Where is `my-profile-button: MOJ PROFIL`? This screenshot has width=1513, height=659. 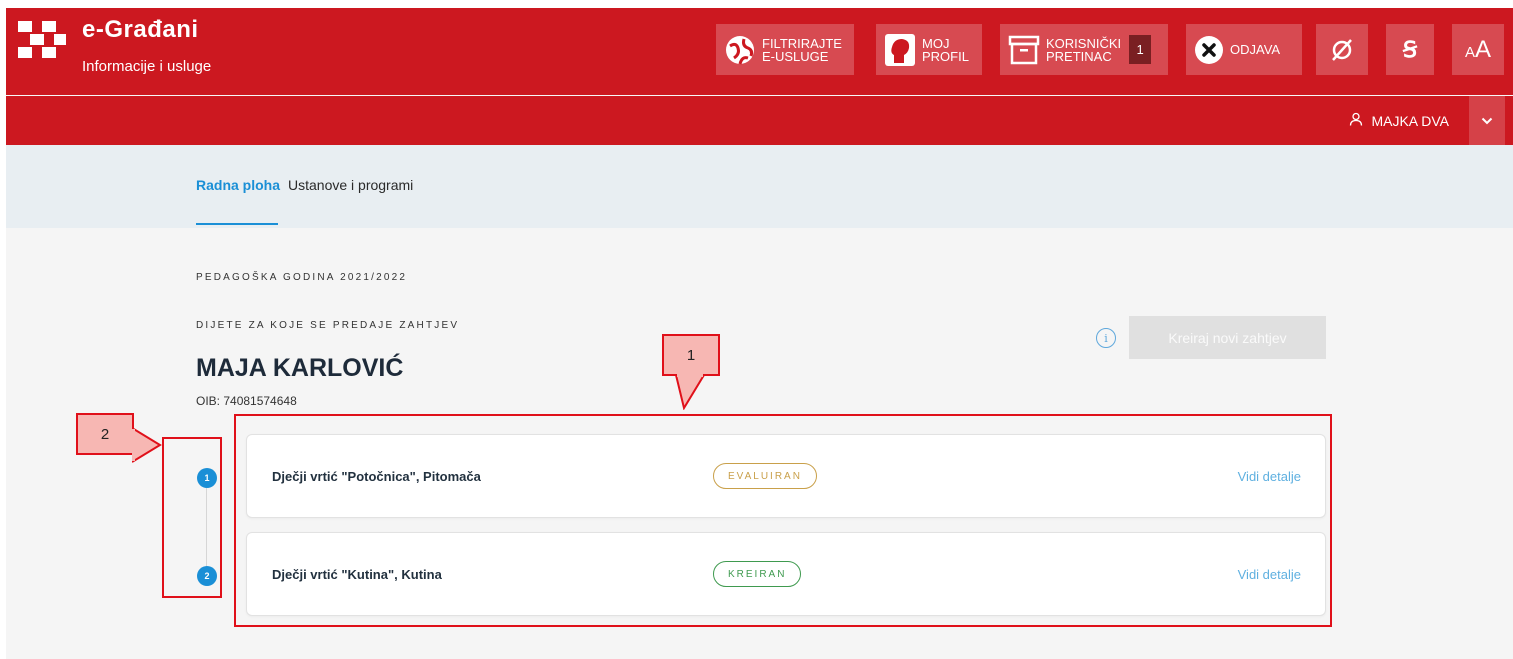 my-profile-button: MOJ PROFIL is located at coordinates (929, 49).